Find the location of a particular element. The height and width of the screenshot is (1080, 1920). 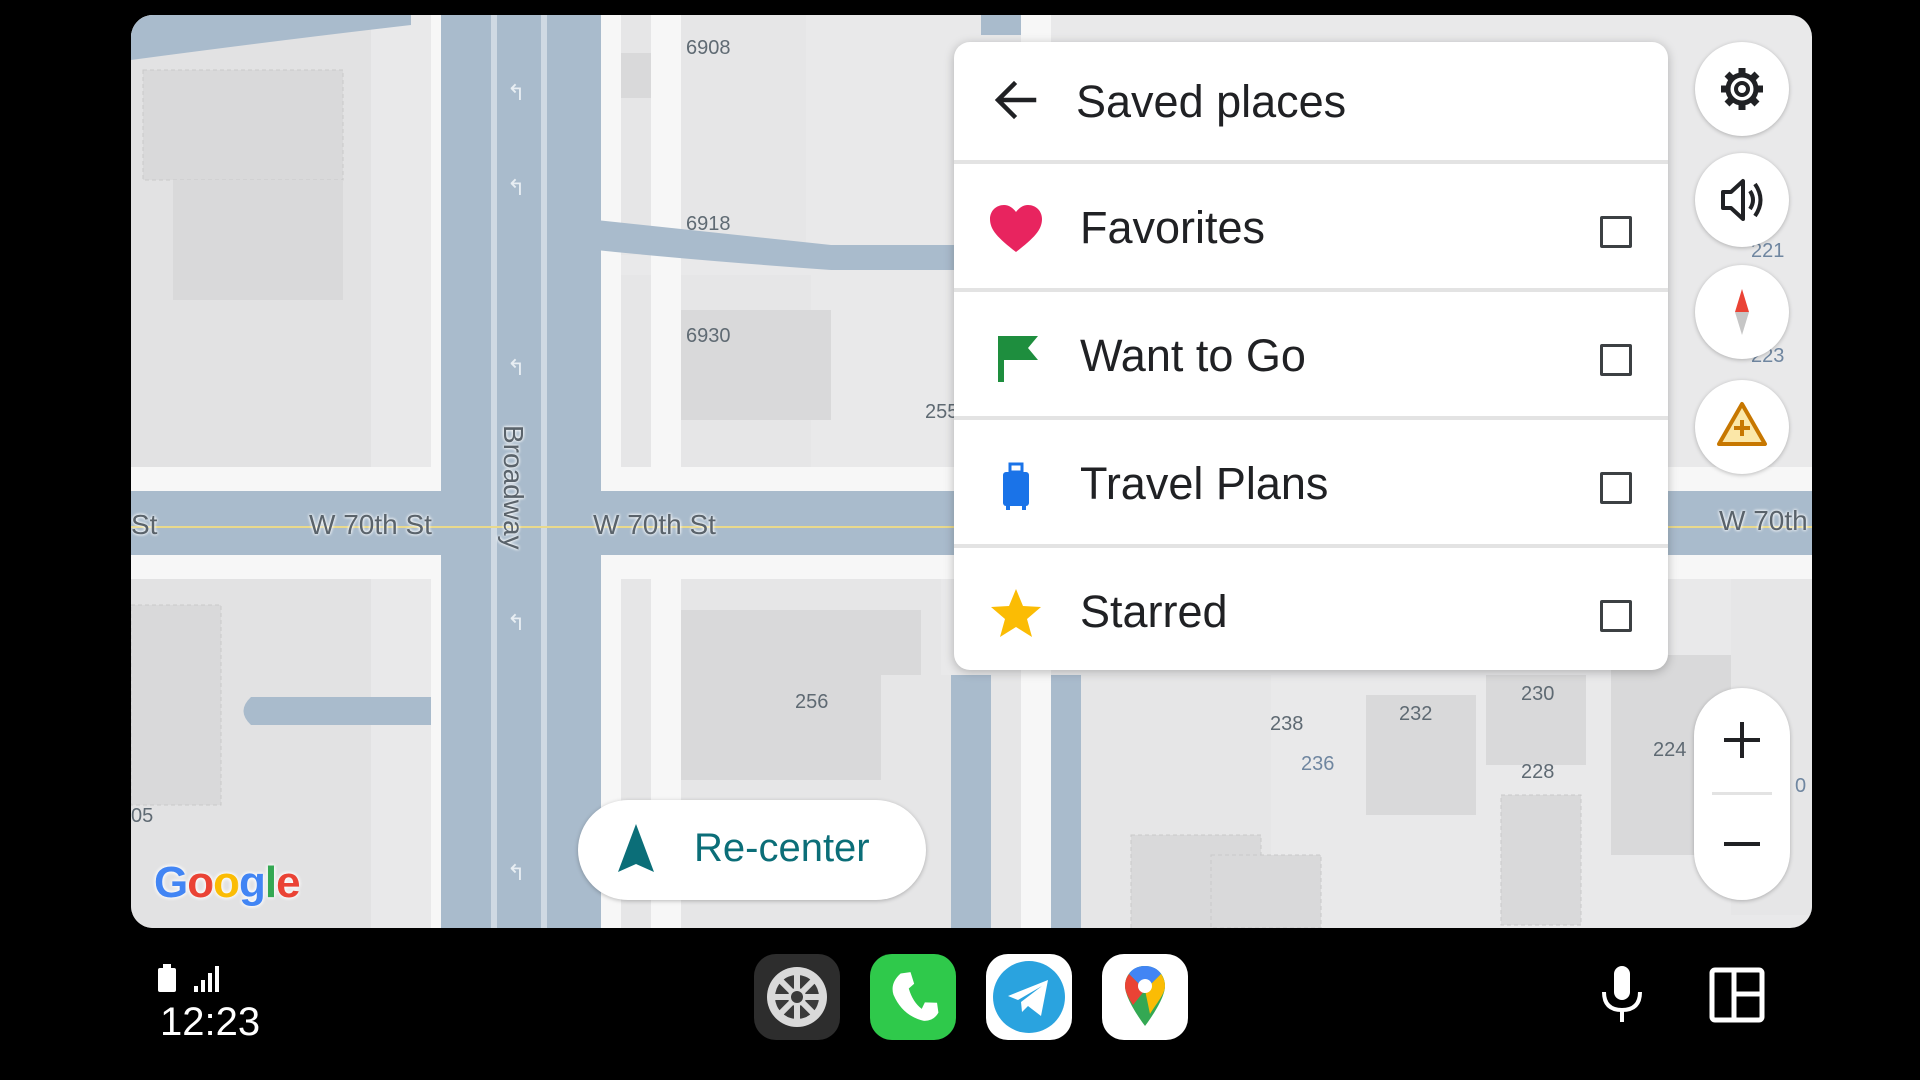

microphone-icon is located at coordinates (1622, 997).